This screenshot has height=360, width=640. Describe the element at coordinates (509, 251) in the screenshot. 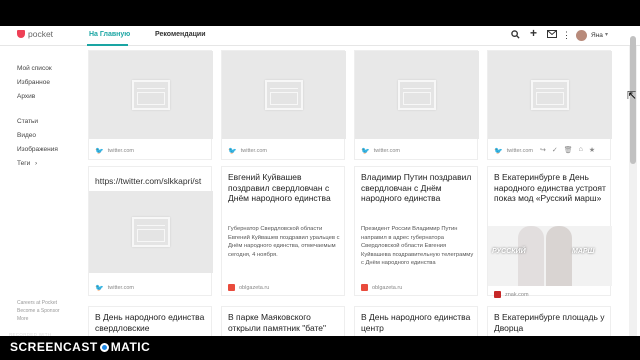

I see `poster-text: РУССКИЙ` at that location.